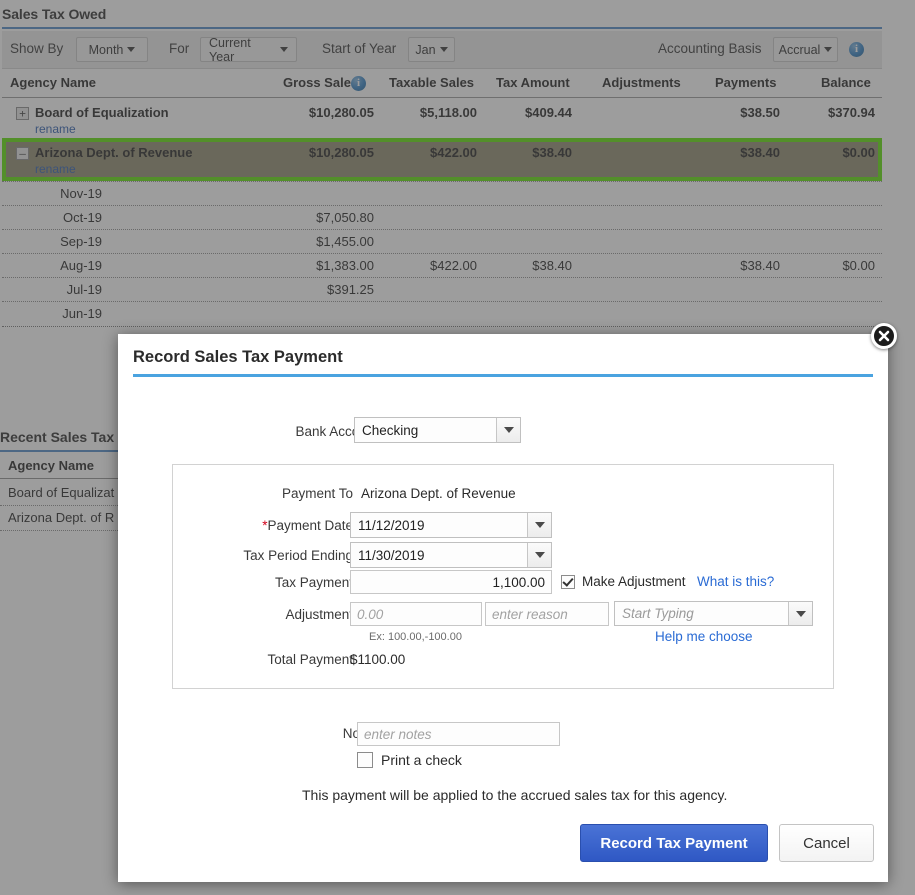 This screenshot has height=895, width=915. I want to click on page-title: Sales Tax Owed, so click(54, 14).